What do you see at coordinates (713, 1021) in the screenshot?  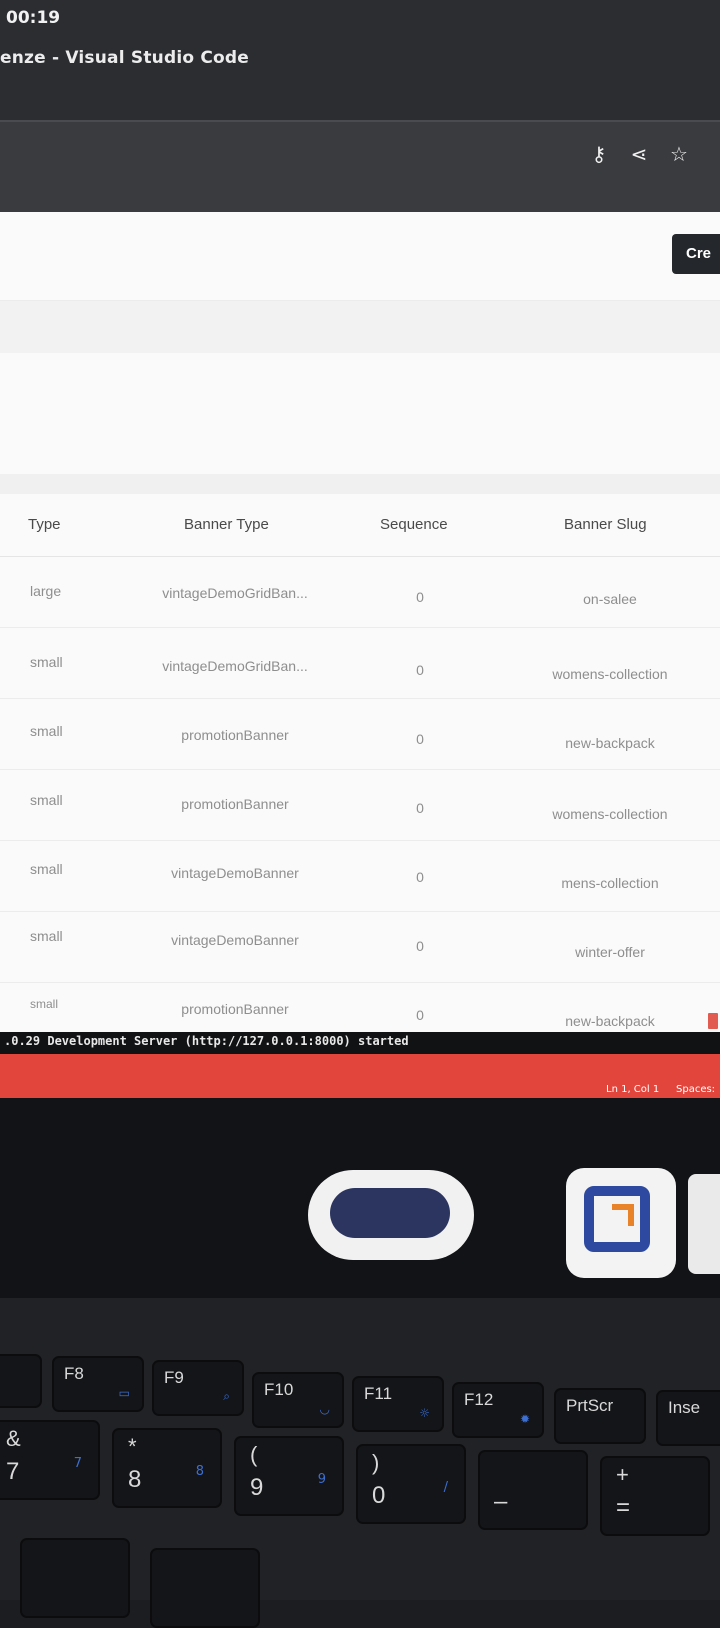 I see `delete-icon` at bounding box center [713, 1021].